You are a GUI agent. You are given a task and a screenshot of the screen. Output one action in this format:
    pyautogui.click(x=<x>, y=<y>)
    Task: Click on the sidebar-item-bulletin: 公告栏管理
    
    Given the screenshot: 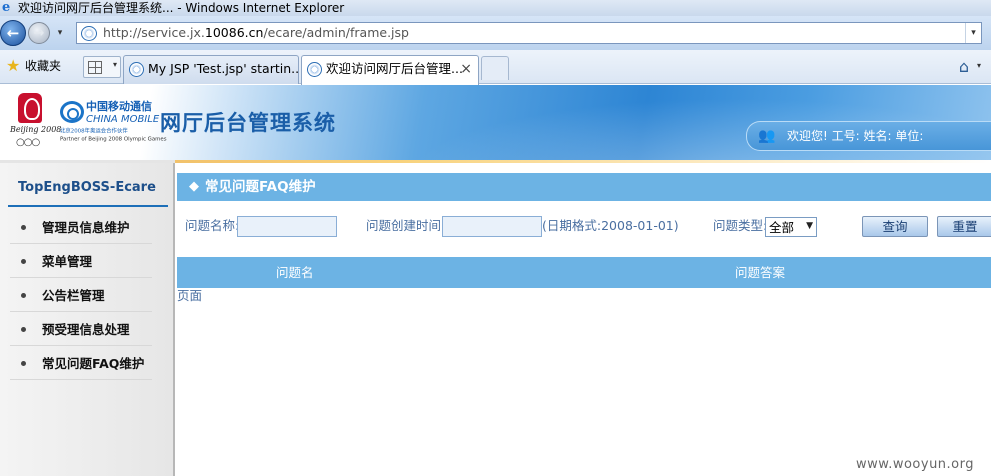 What is the action you would take?
    pyautogui.click(x=81, y=296)
    